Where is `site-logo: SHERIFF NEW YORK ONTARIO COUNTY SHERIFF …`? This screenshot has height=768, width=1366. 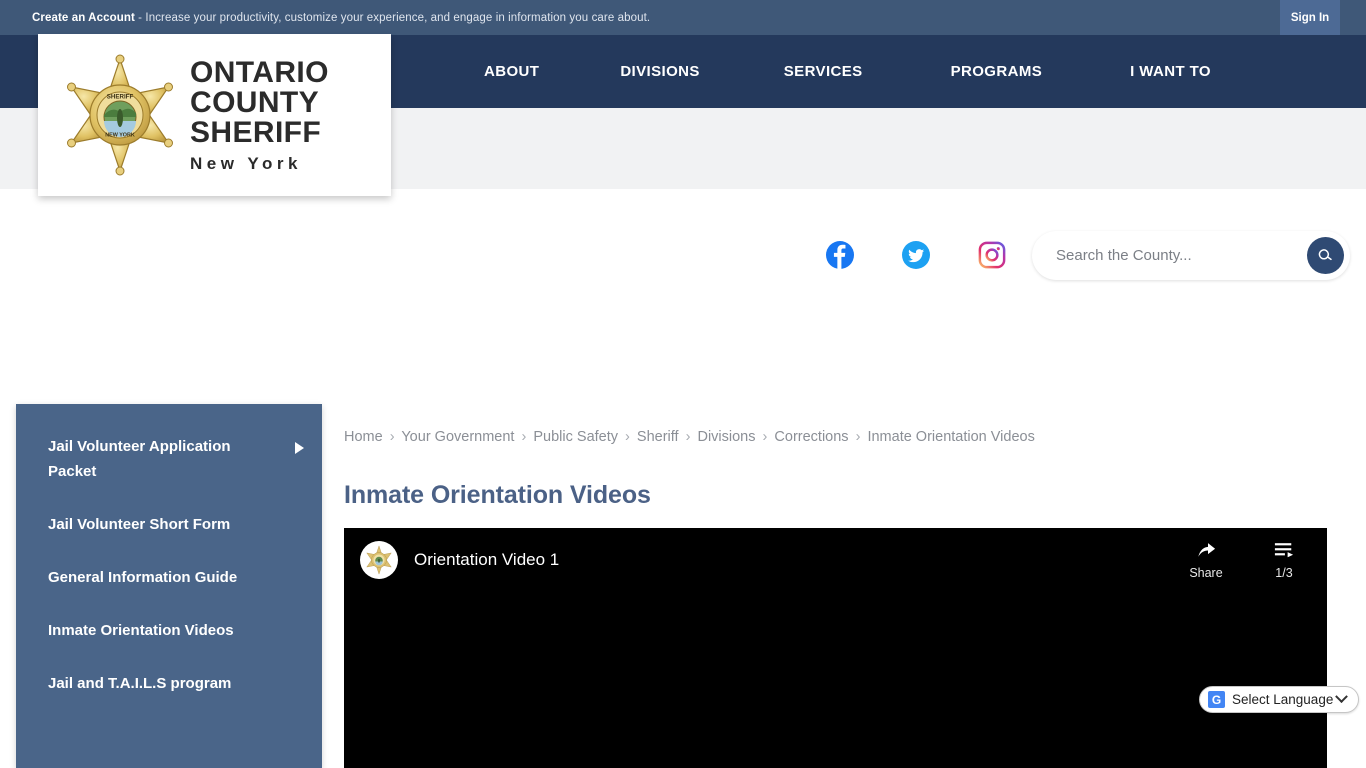 site-logo: SHERIFF NEW YORK ONTARIO COUNTY SHERIFF … is located at coordinates (214, 115).